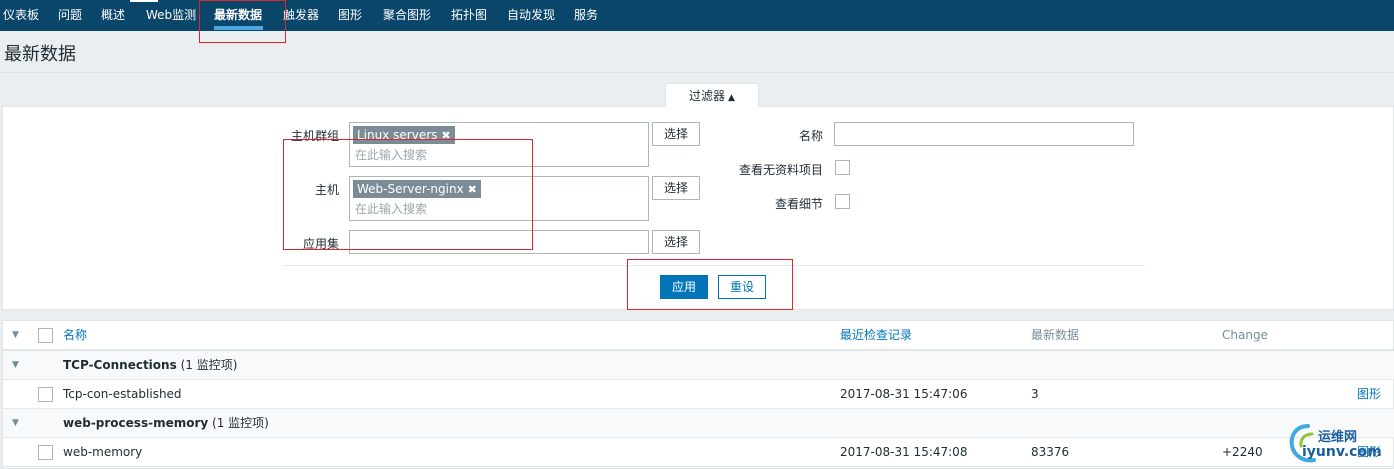 The image size is (1394, 469). What do you see at coordinates (238, 28) in the screenshot?
I see `nav-active-indicator` at bounding box center [238, 28].